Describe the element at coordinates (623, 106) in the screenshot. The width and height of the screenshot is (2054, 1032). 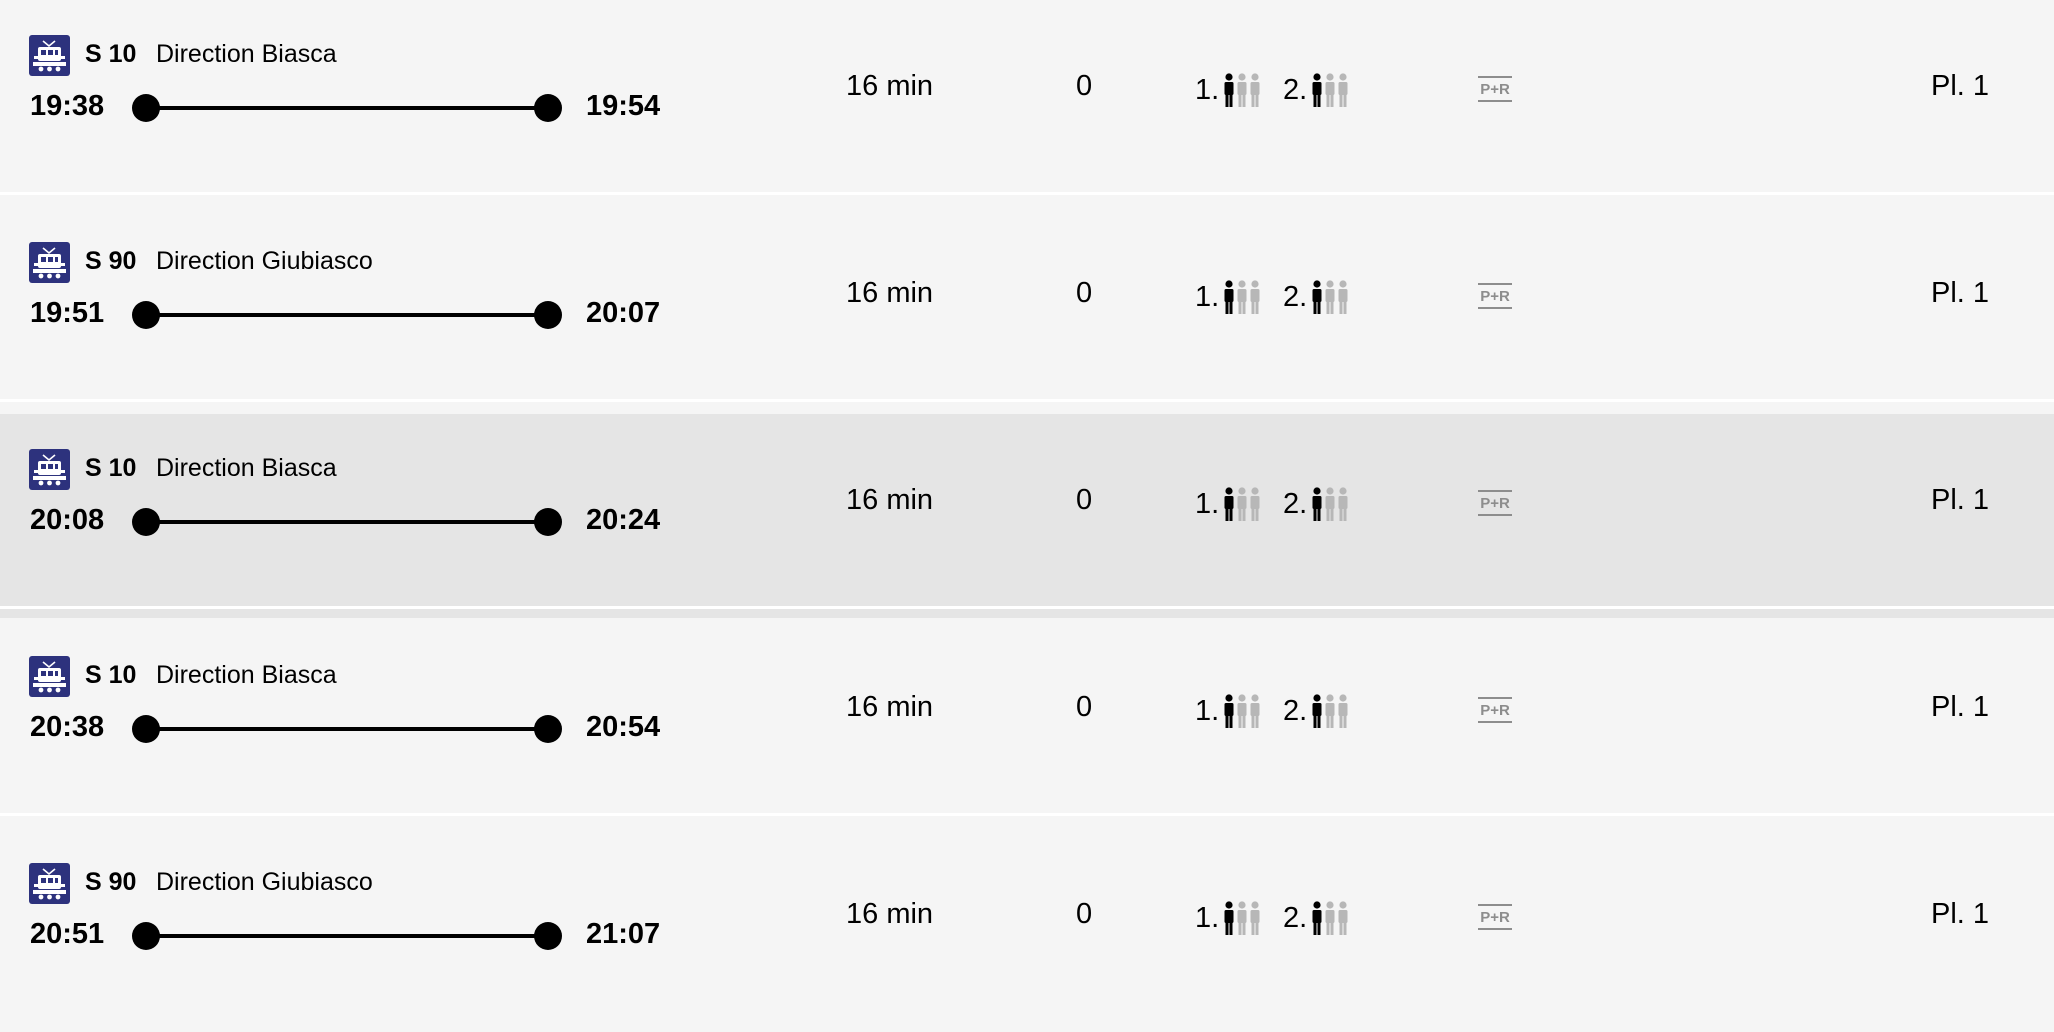
I see `arrival-time: 19:54` at that location.